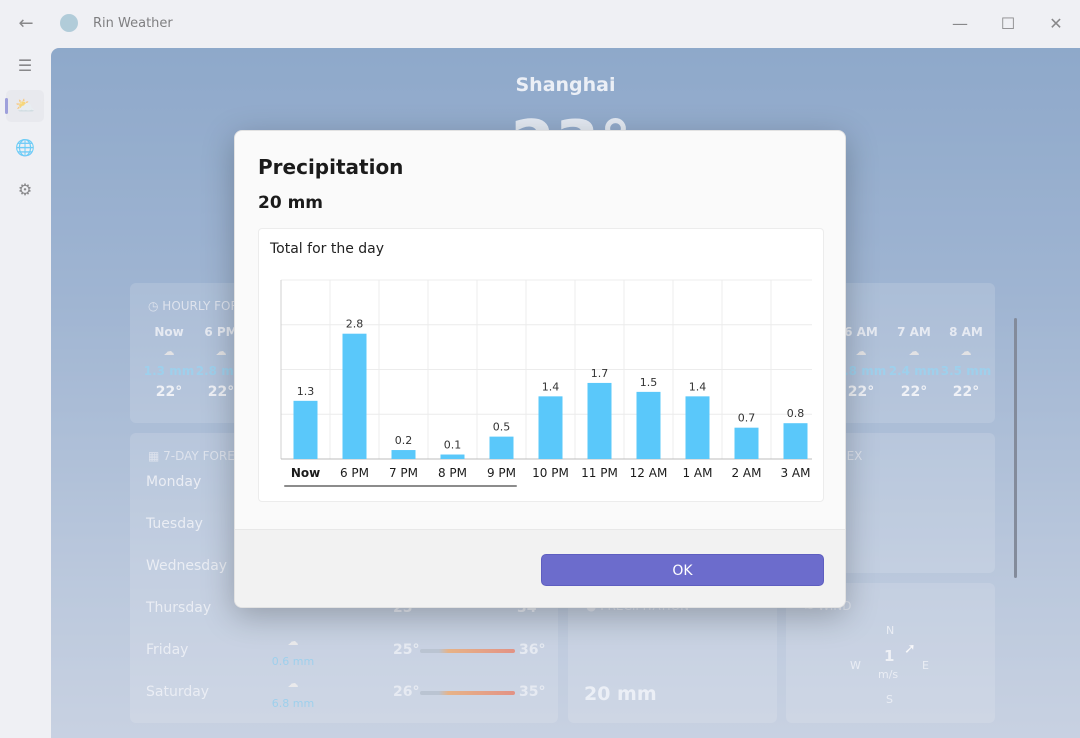 The width and height of the screenshot is (1080, 738). What do you see at coordinates (291, 203) in the screenshot?
I see `dialog-total-value: 20 mm` at bounding box center [291, 203].